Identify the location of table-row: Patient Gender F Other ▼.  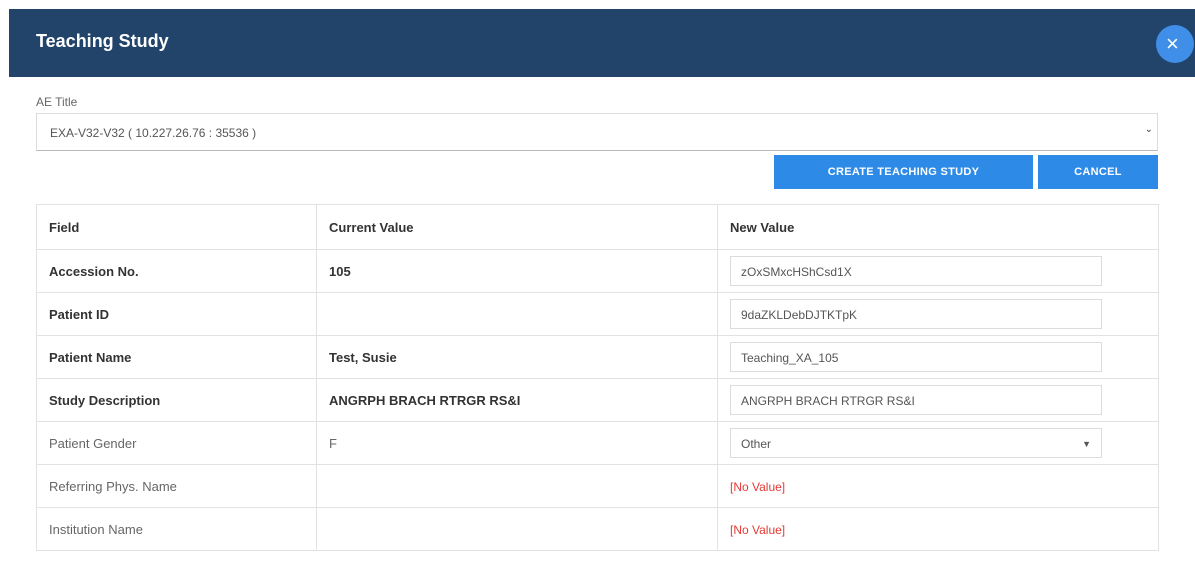
(597, 443).